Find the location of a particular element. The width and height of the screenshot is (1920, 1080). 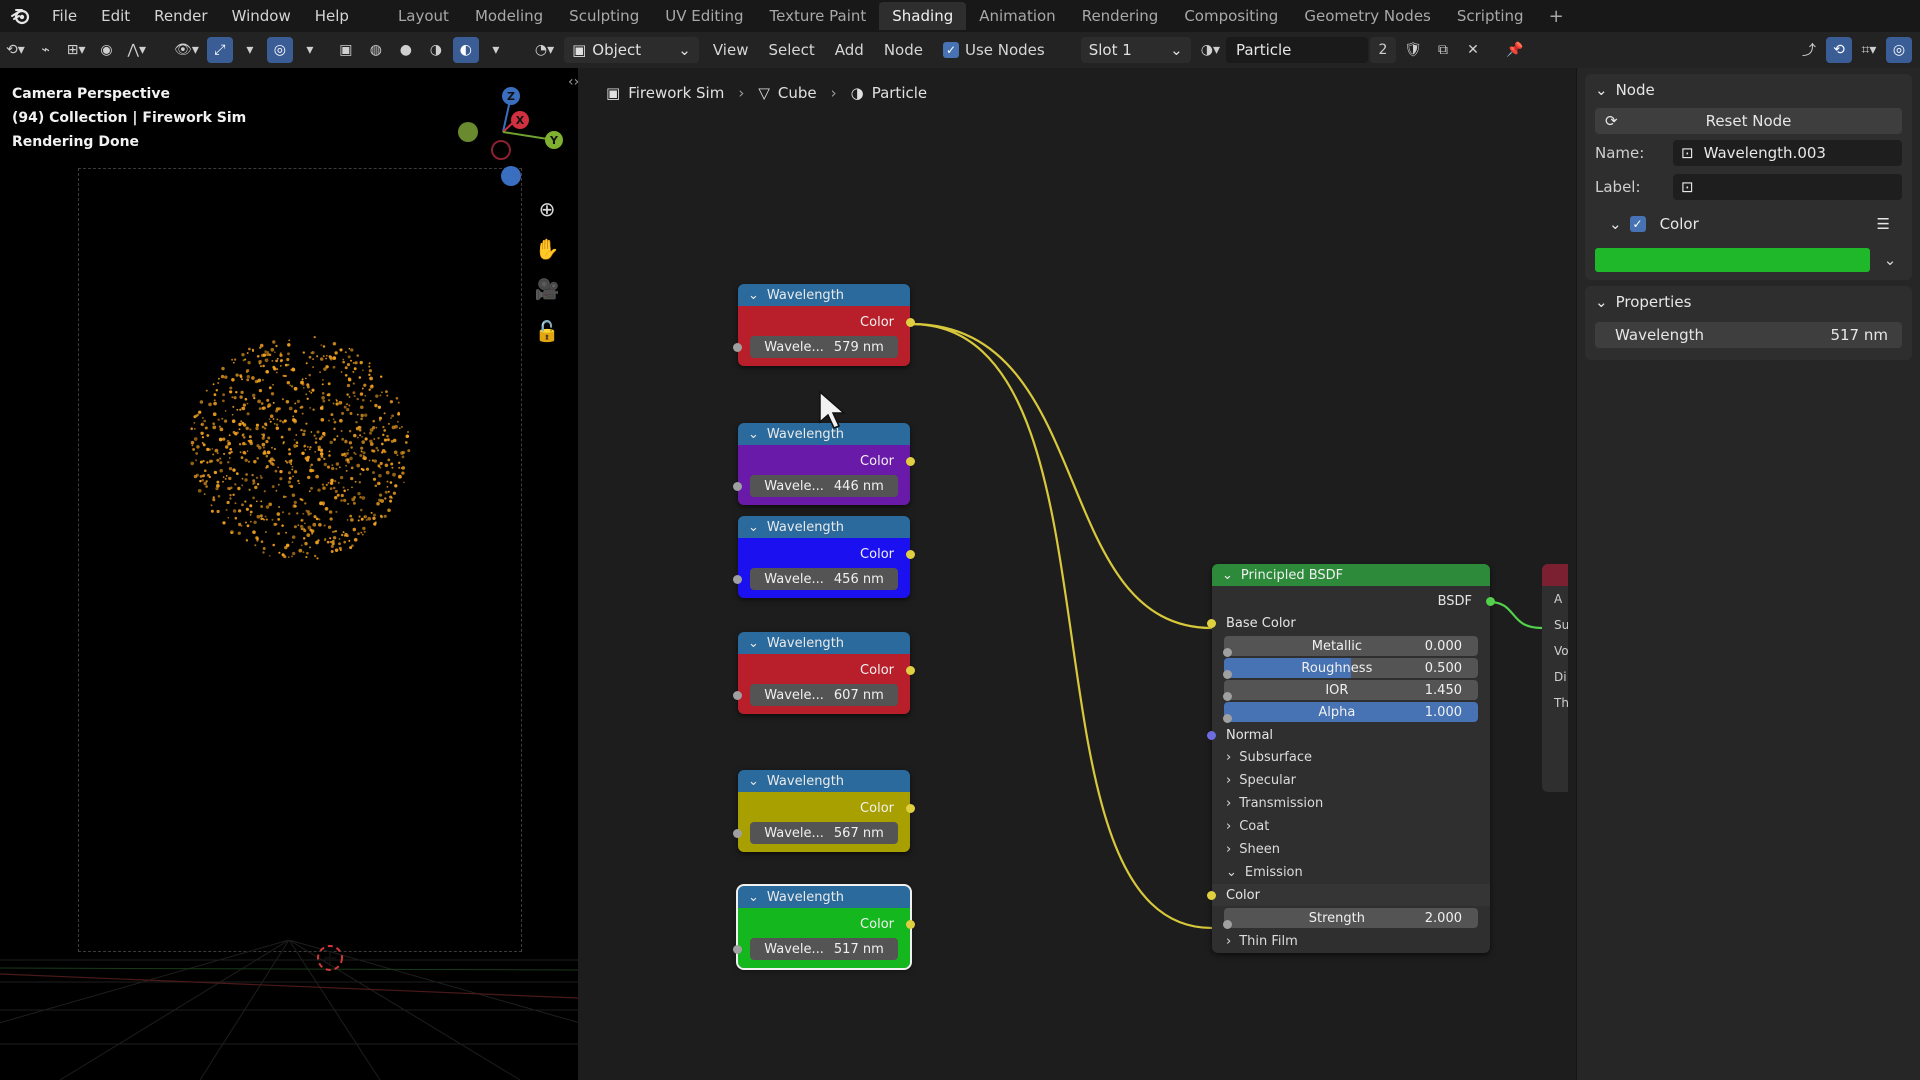

wireframe-shading-icon: ◍ is located at coordinates (376, 50).